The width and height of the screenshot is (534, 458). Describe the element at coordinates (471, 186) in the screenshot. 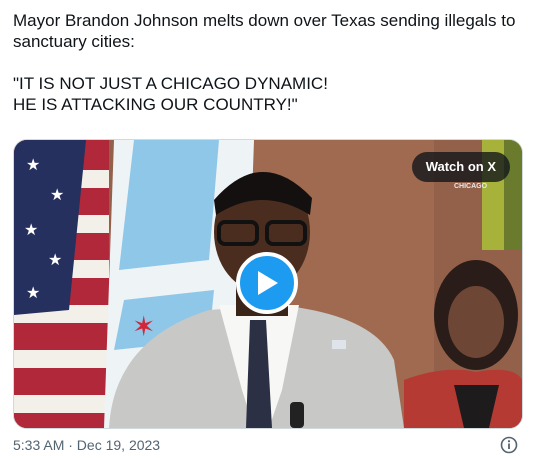

I see `overlay-caption: CHICAGO` at that location.